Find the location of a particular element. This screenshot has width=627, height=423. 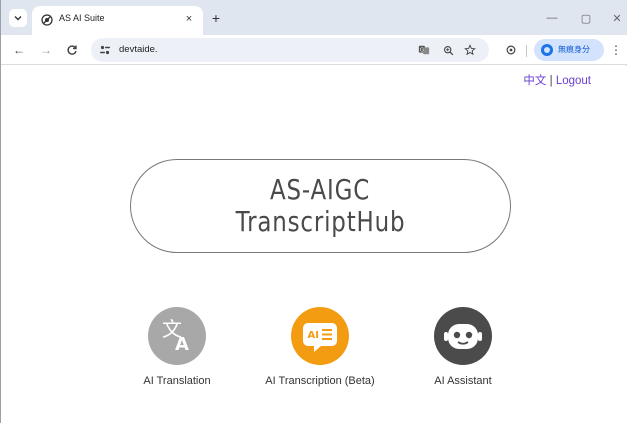

robot-icon is located at coordinates (463, 336).